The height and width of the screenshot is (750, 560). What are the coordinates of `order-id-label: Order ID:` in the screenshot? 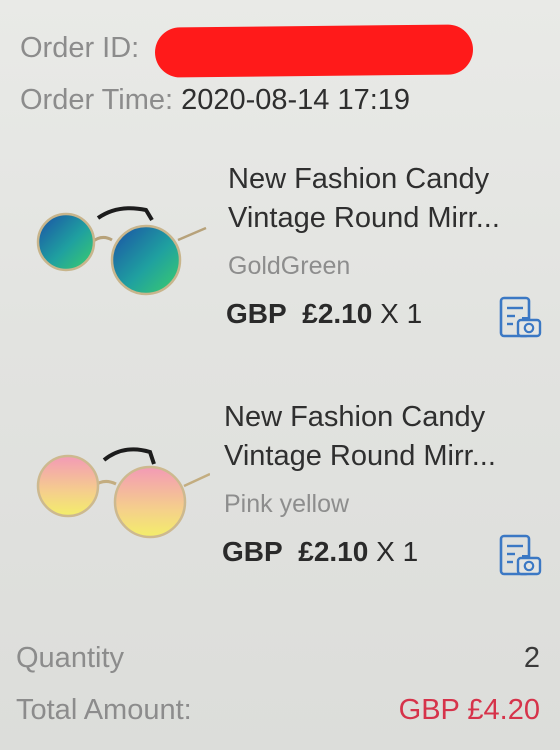 It's located at (80, 48).